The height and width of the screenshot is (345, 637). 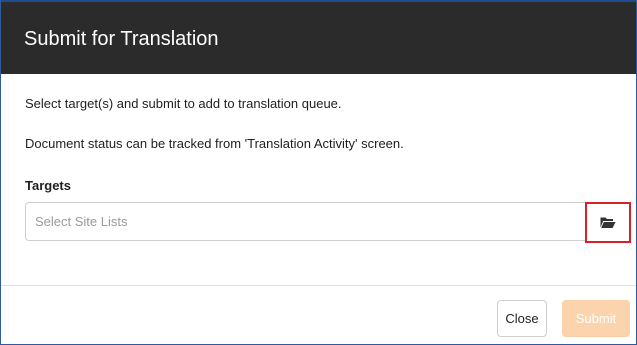 I want to click on footer-divider, so click(x=318, y=285).